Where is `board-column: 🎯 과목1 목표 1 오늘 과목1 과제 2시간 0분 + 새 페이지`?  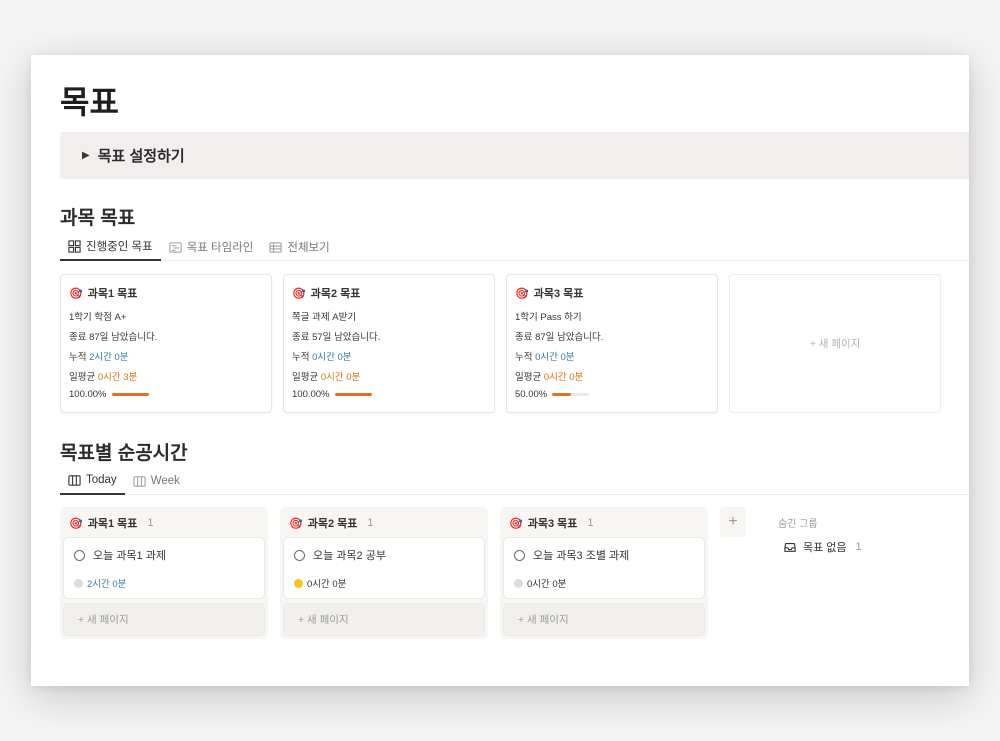 board-column: 🎯 과목1 목표 1 오늘 과목1 과제 2시간 0분 + 새 페이지 is located at coordinates (164, 573).